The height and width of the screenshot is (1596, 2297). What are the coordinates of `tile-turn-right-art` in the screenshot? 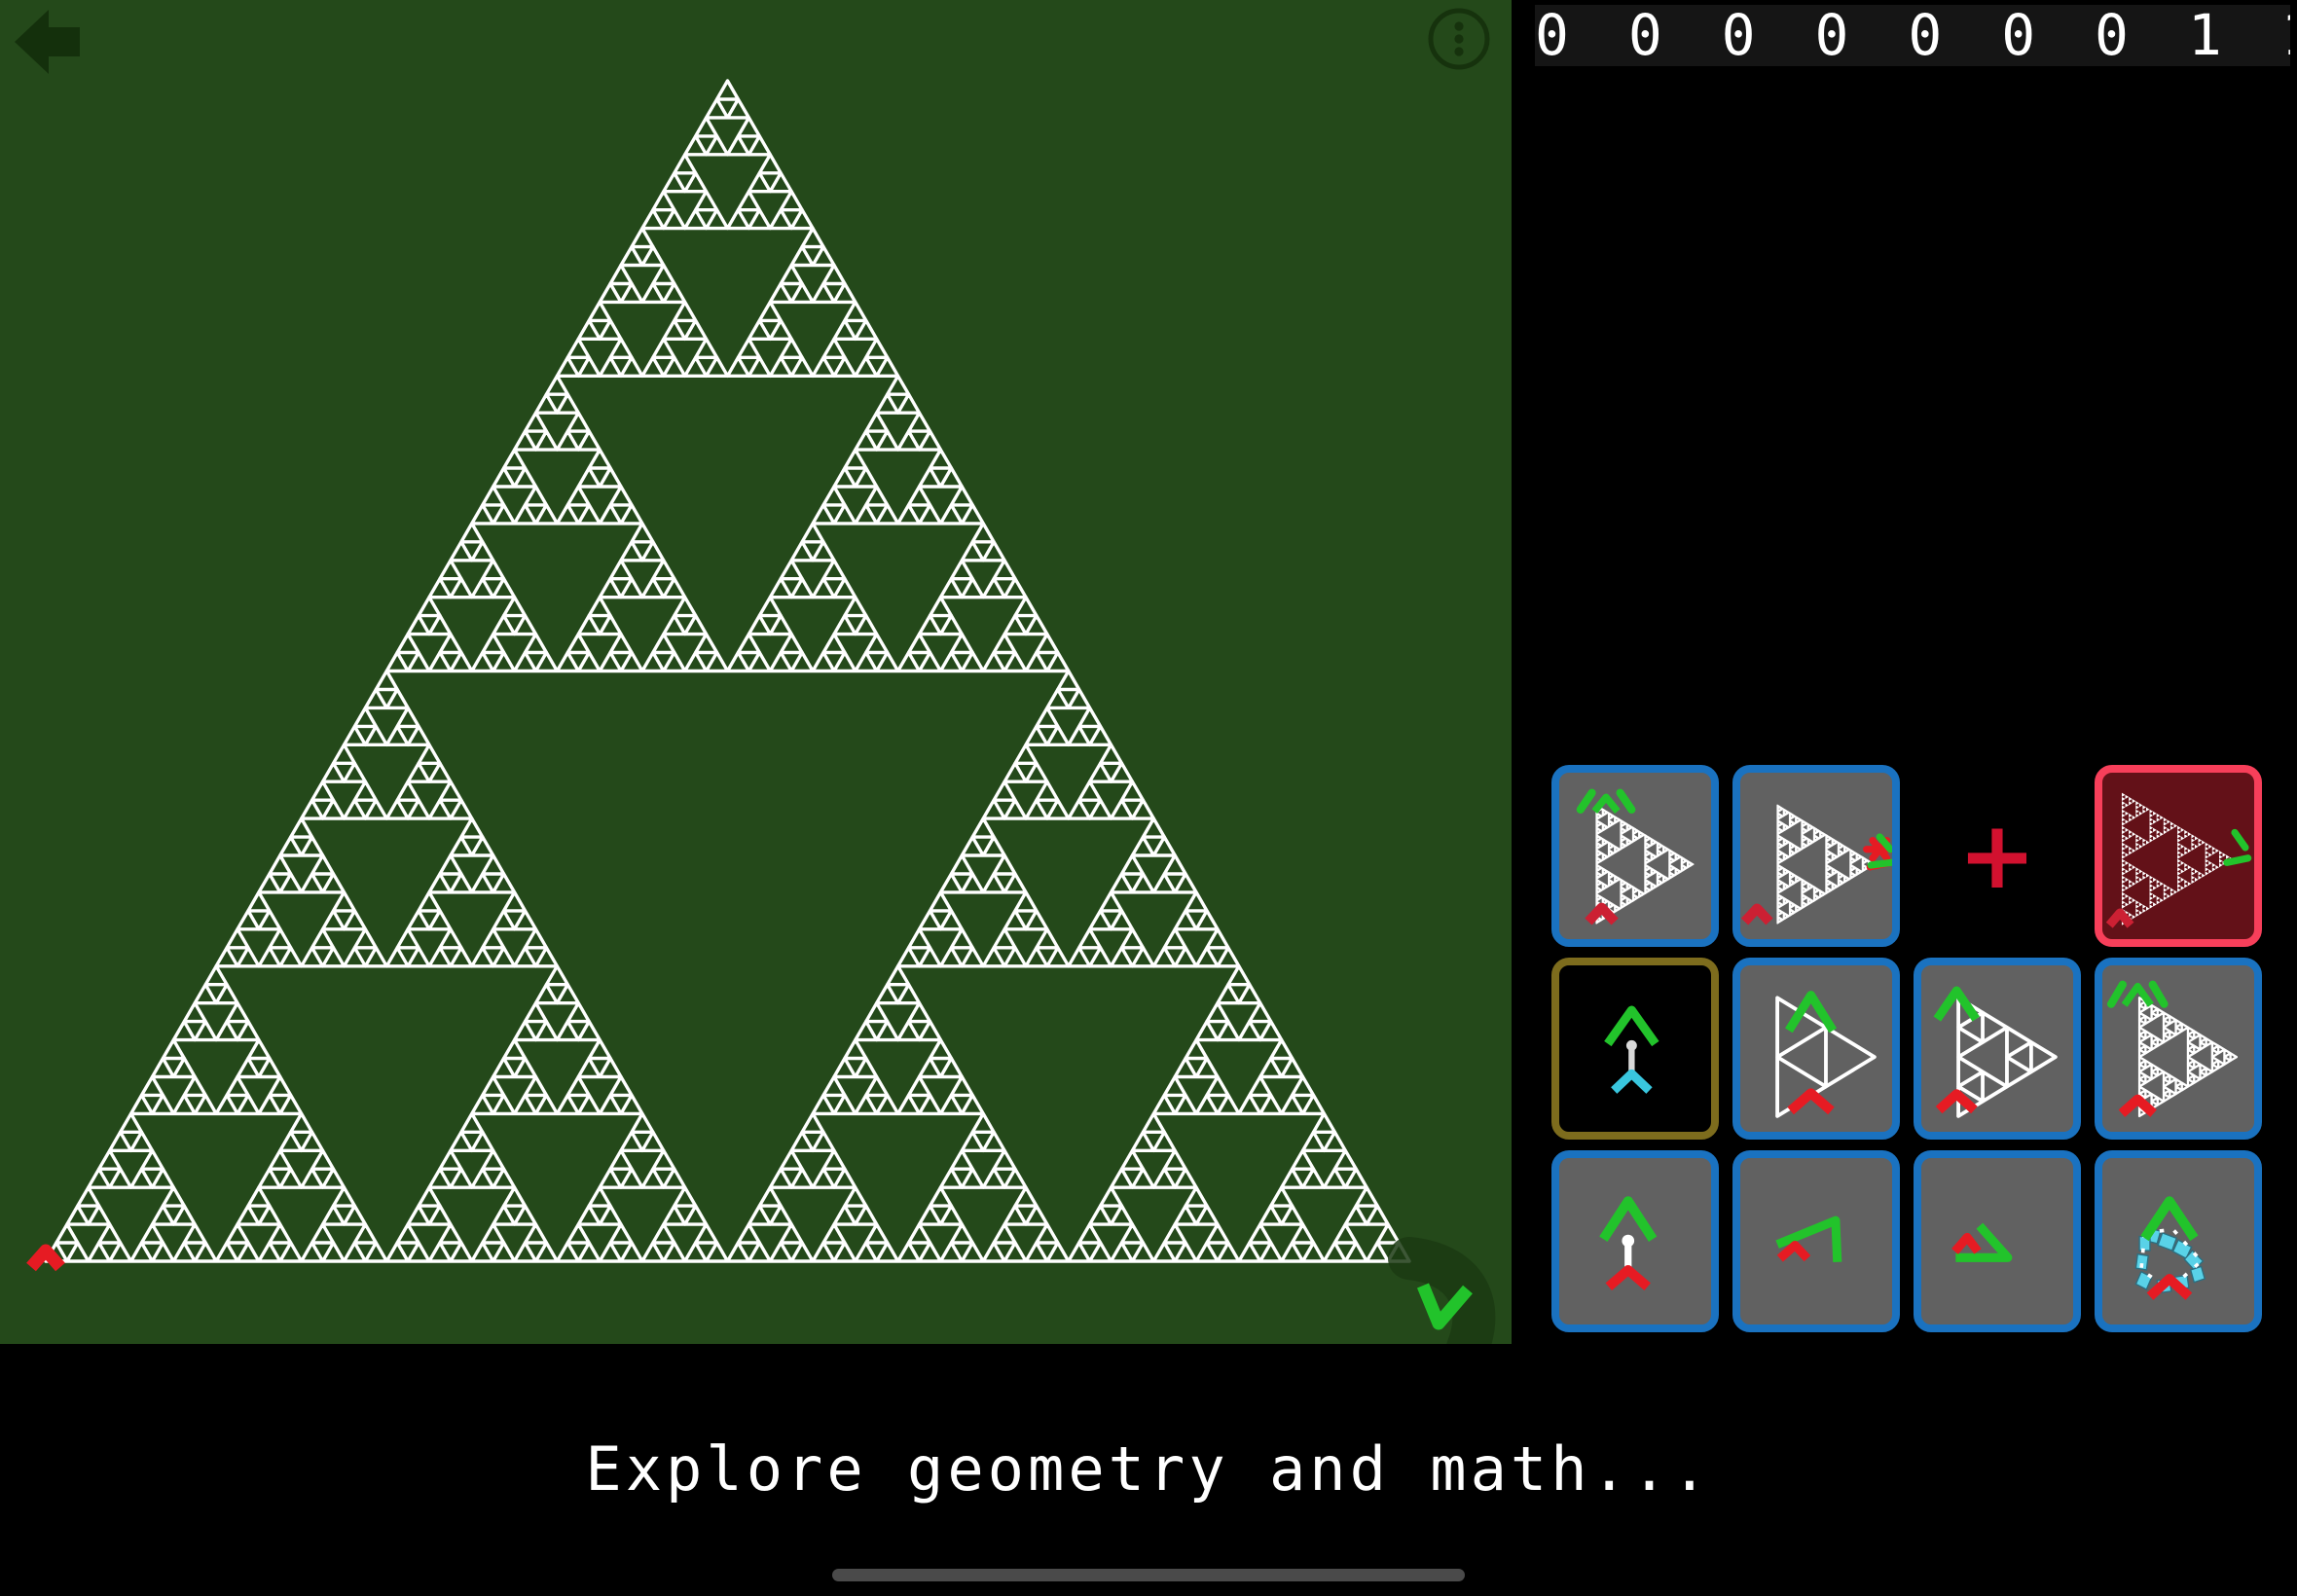 It's located at (1982, 1242).